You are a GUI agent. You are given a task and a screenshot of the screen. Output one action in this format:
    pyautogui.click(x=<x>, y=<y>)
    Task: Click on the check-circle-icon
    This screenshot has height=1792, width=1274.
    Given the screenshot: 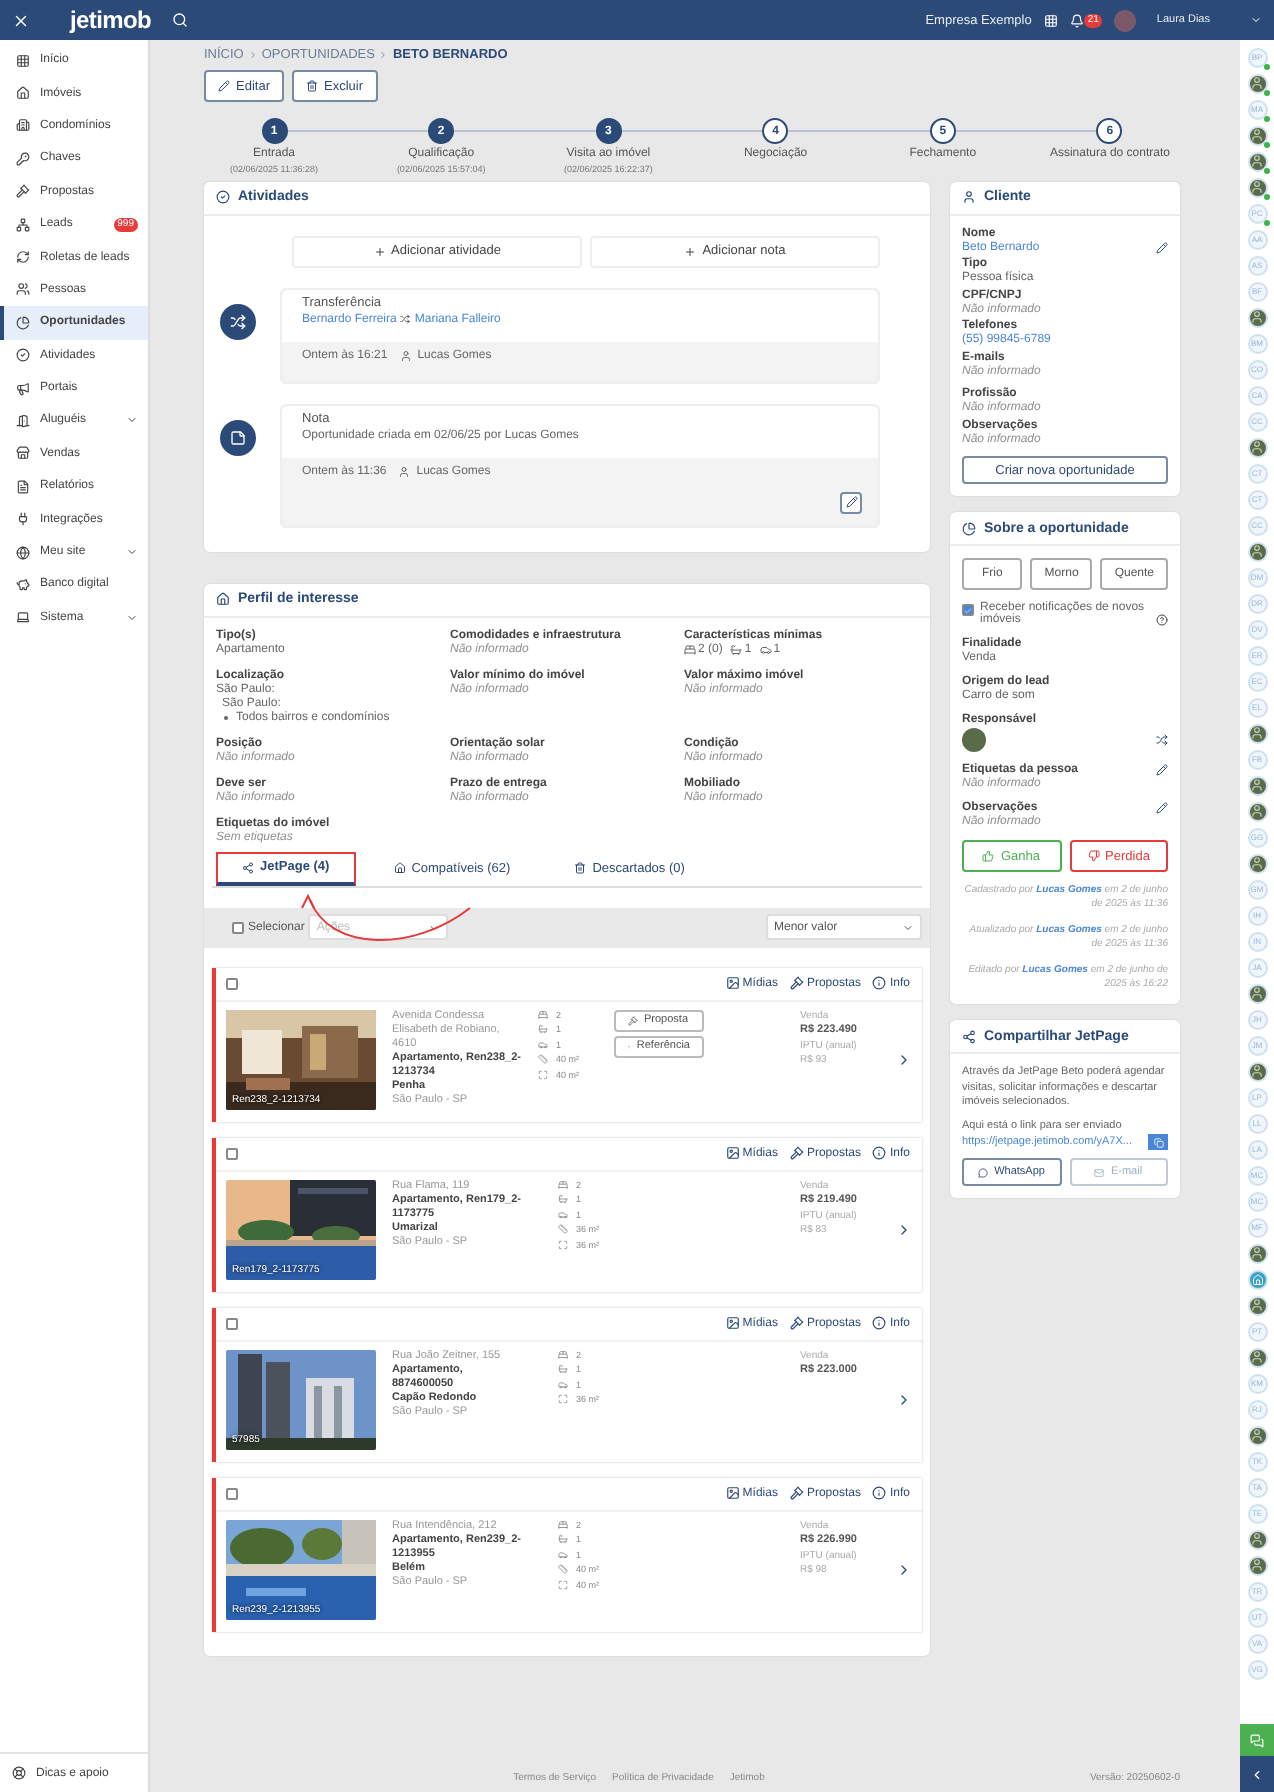 What is the action you would take?
    pyautogui.click(x=23, y=355)
    